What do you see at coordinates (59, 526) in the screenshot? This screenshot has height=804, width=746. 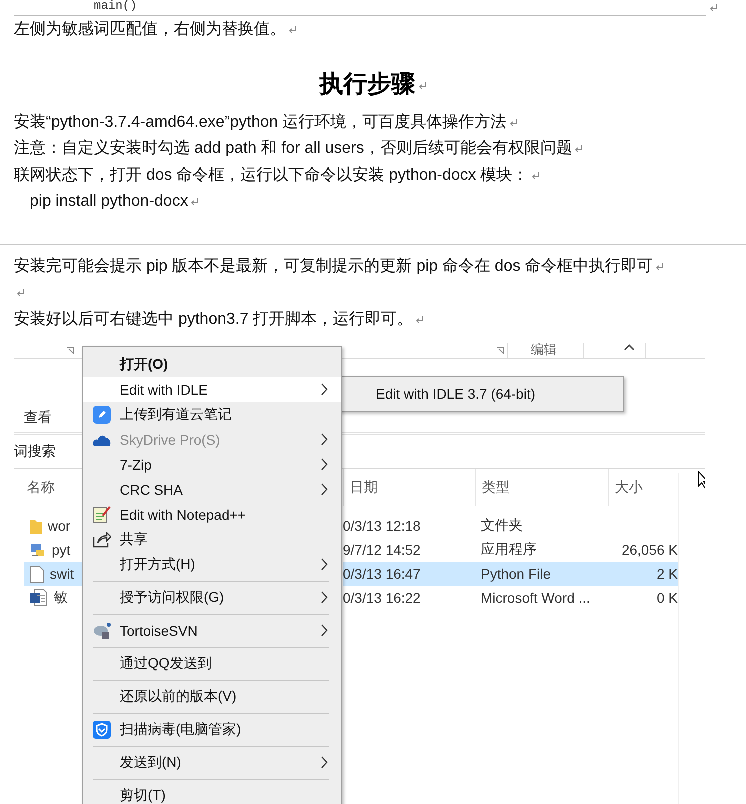 I see `file-name: wor` at bounding box center [59, 526].